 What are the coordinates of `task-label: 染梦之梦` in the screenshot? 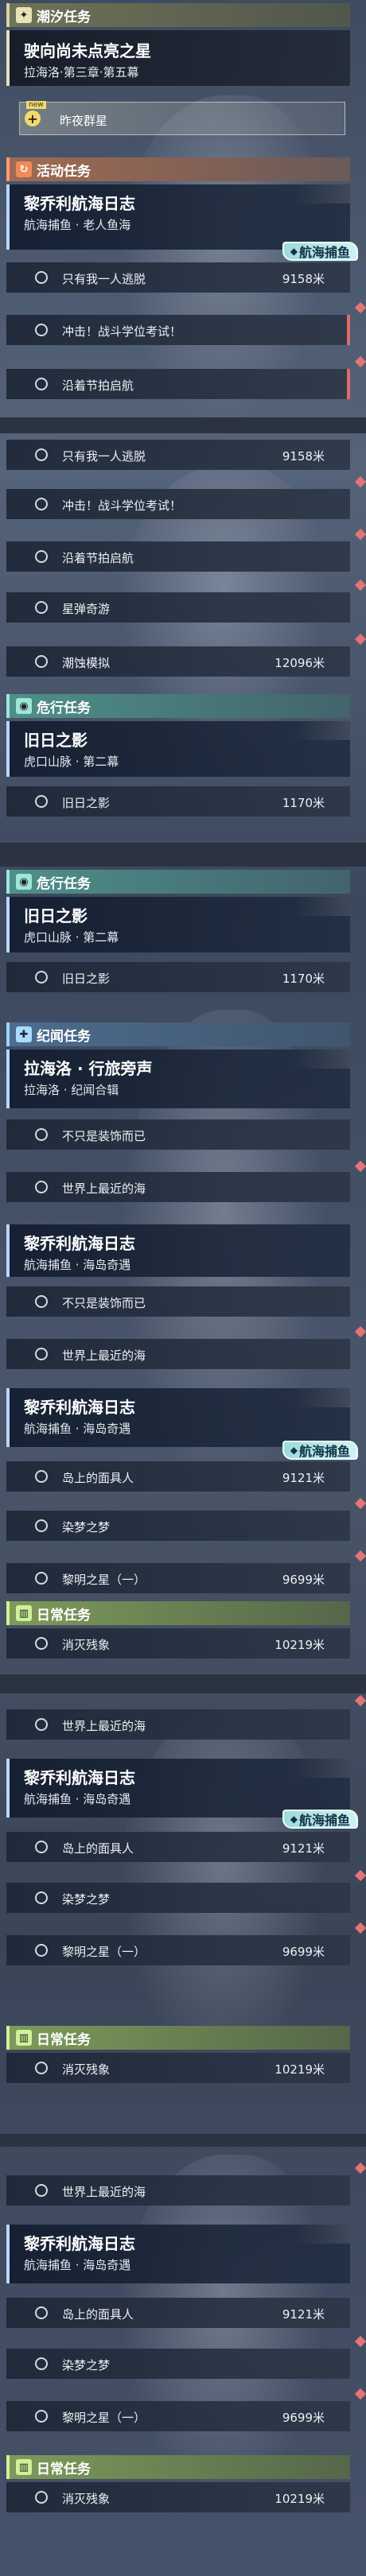 It's located at (86, 2365).